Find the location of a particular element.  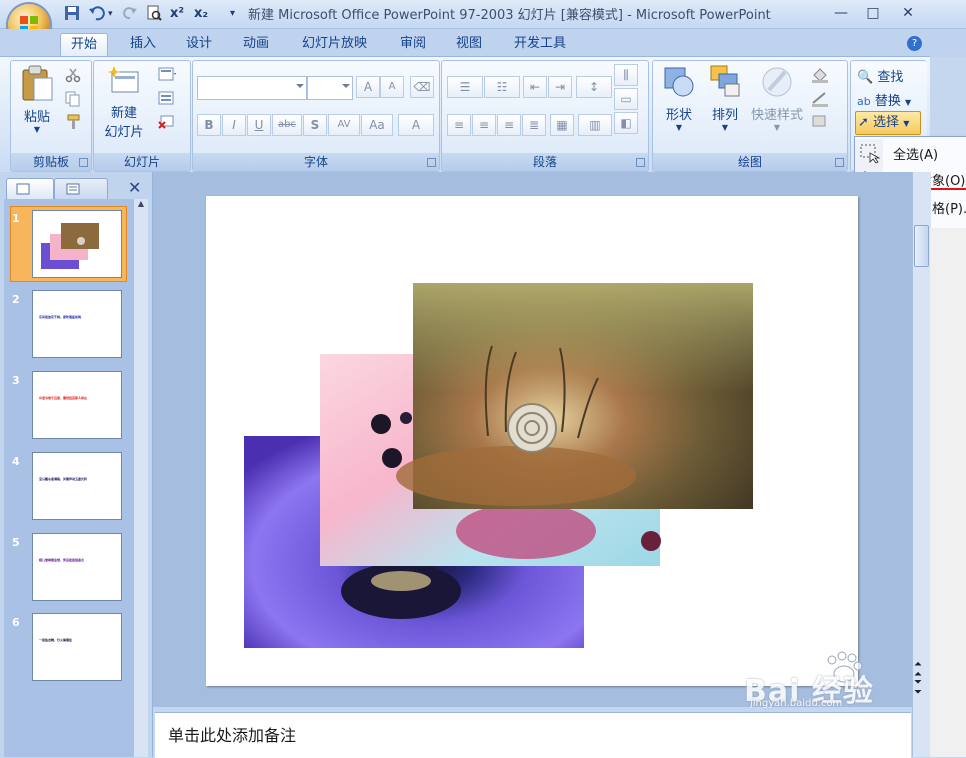

new-slide-icon is located at coordinates (123, 79).